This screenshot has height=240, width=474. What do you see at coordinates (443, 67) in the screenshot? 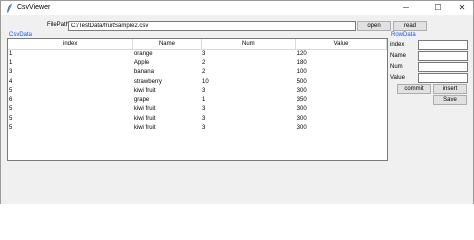
I see `num-field` at bounding box center [443, 67].